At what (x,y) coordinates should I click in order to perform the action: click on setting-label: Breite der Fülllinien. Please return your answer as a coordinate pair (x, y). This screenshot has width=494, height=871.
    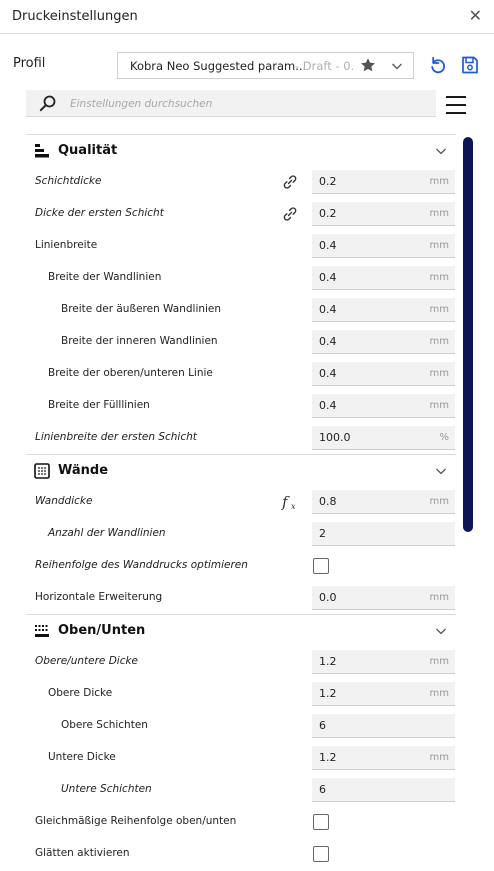
    Looking at the image, I should click on (99, 405).